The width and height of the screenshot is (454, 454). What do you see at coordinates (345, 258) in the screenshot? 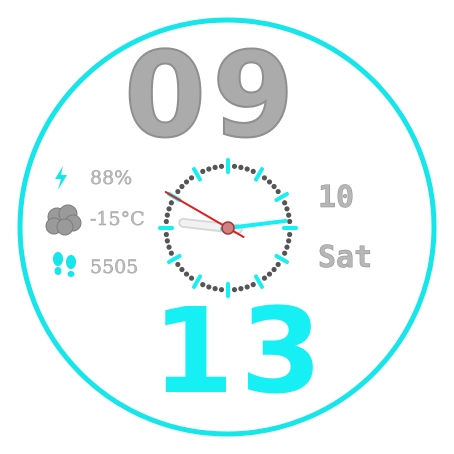
I see `weekday: Sat` at bounding box center [345, 258].